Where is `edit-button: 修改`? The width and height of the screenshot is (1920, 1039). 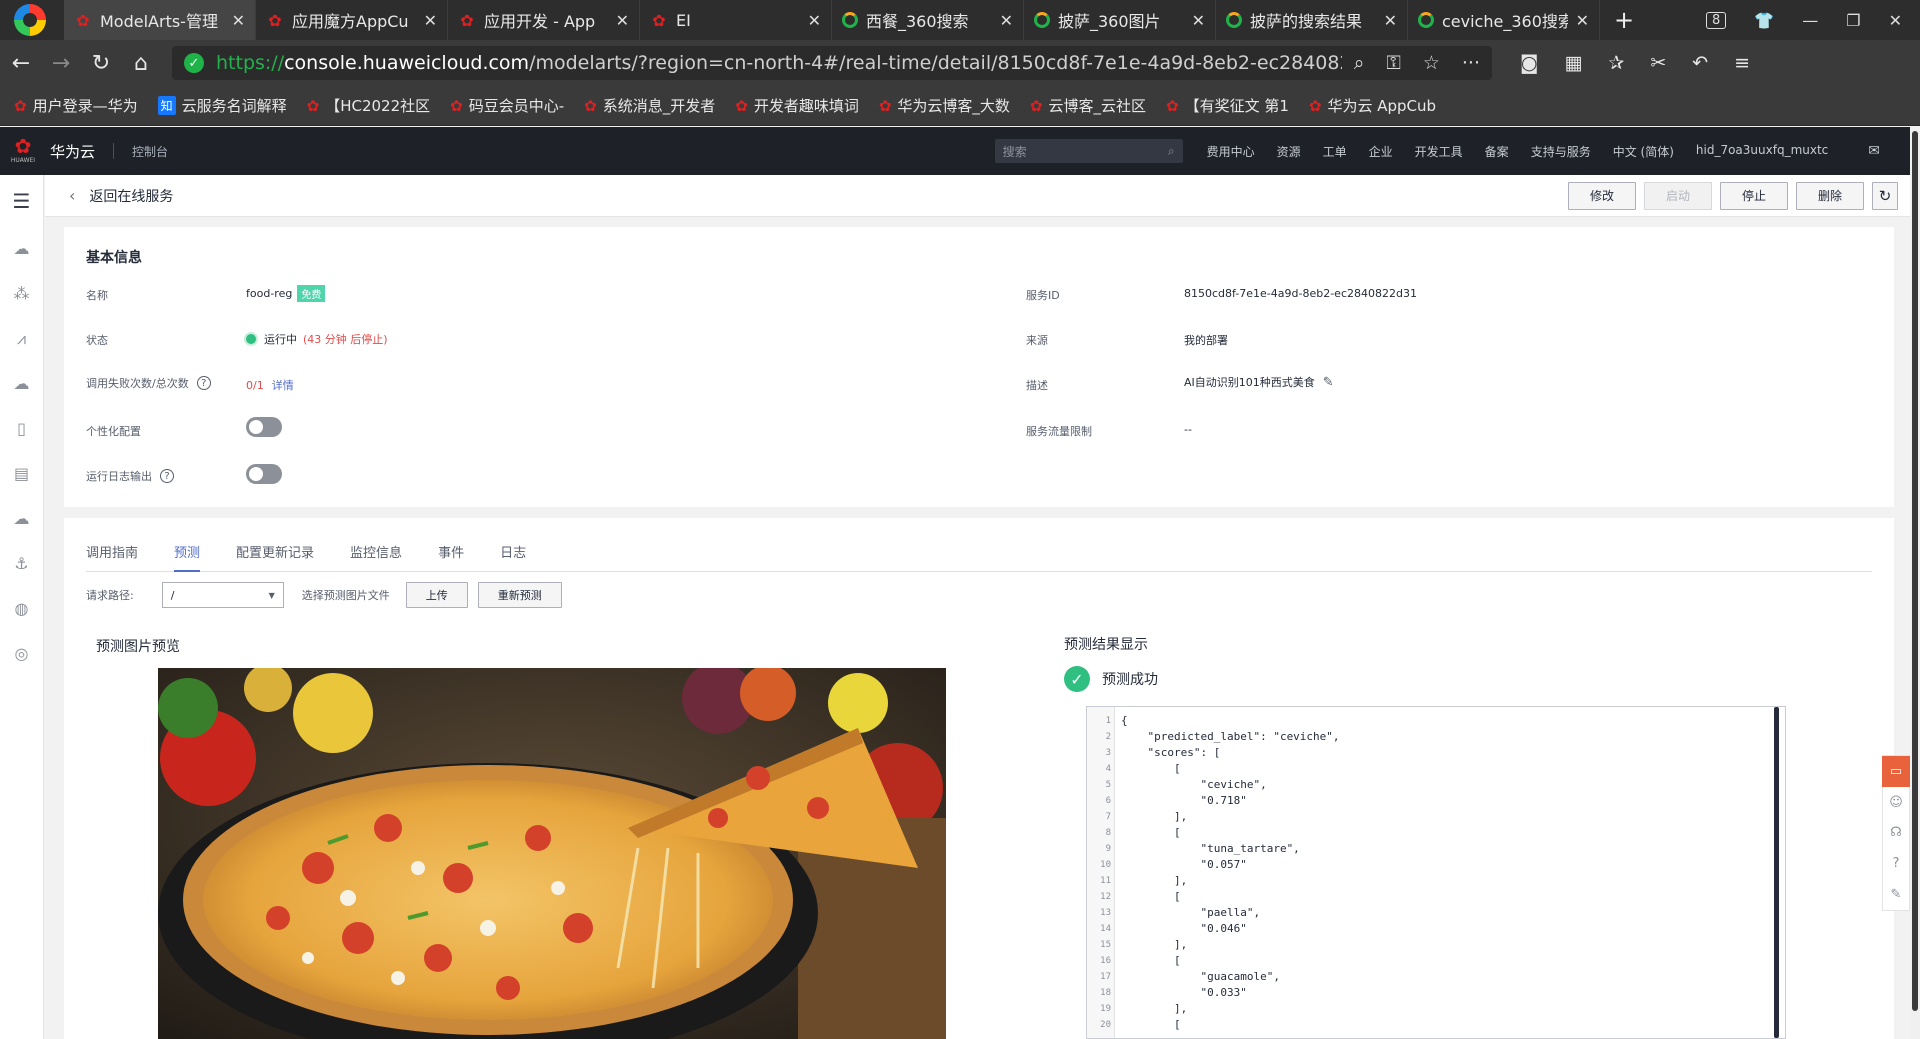
edit-button: 修改 is located at coordinates (1602, 195).